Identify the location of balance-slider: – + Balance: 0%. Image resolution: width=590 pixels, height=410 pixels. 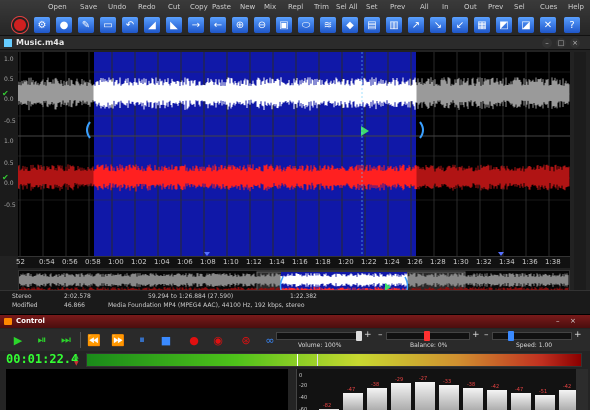
(430, 340).